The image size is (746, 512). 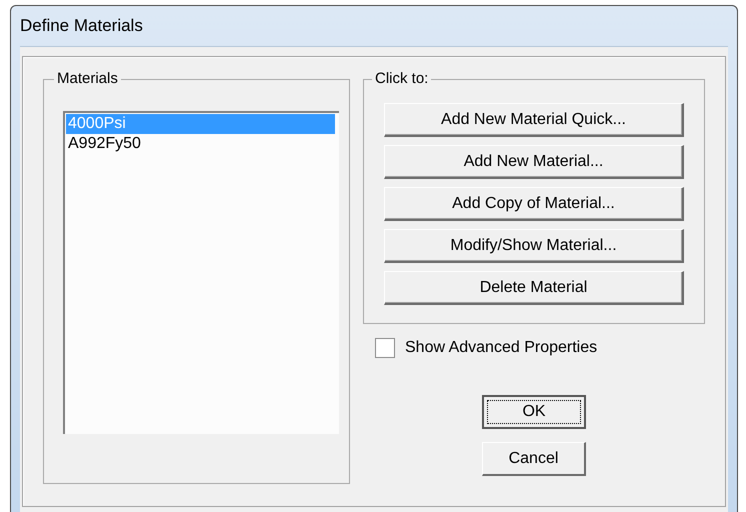 I want to click on action-button: Delete Material, so click(x=534, y=288).